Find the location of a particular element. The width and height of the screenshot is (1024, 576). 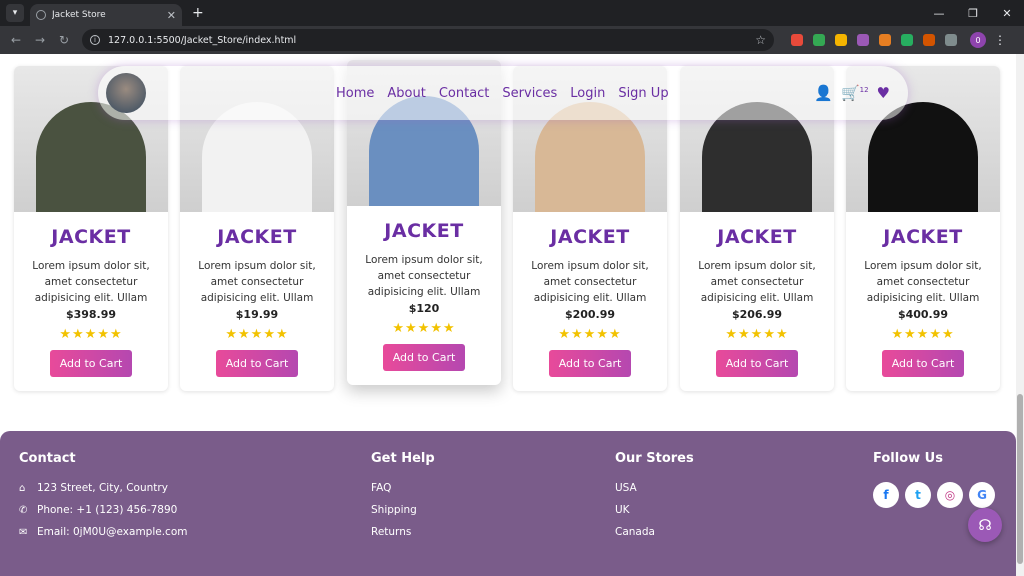

tab-search-button: ▾ is located at coordinates (15, 13).